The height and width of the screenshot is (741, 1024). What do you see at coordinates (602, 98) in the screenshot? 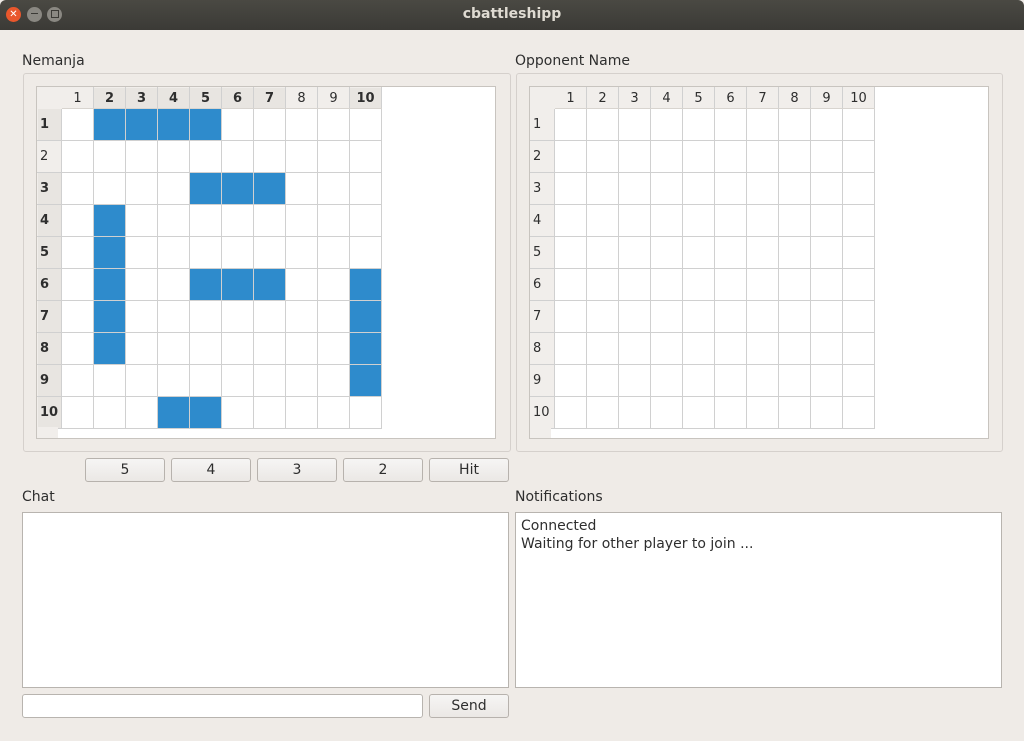
I see `column-header: 2` at bounding box center [602, 98].